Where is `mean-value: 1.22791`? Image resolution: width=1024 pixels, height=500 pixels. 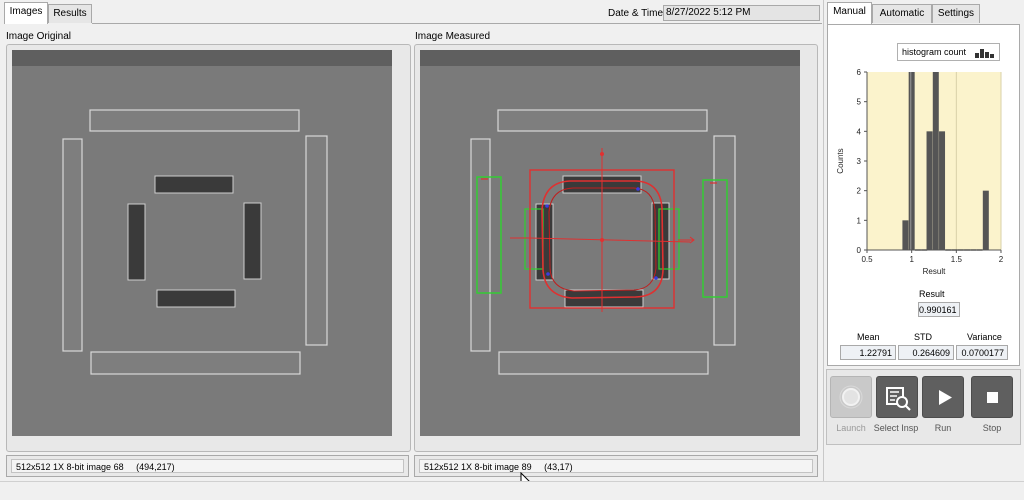
mean-value: 1.22791 is located at coordinates (868, 352).